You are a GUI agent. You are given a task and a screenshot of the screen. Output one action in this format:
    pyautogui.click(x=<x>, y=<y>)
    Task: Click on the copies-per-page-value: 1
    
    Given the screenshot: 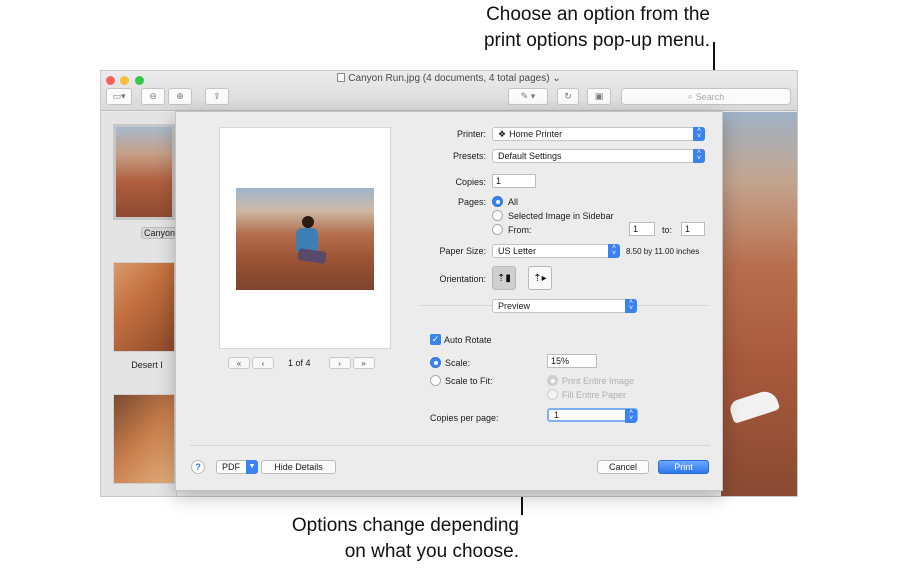 What is the action you would take?
    pyautogui.click(x=557, y=415)
    